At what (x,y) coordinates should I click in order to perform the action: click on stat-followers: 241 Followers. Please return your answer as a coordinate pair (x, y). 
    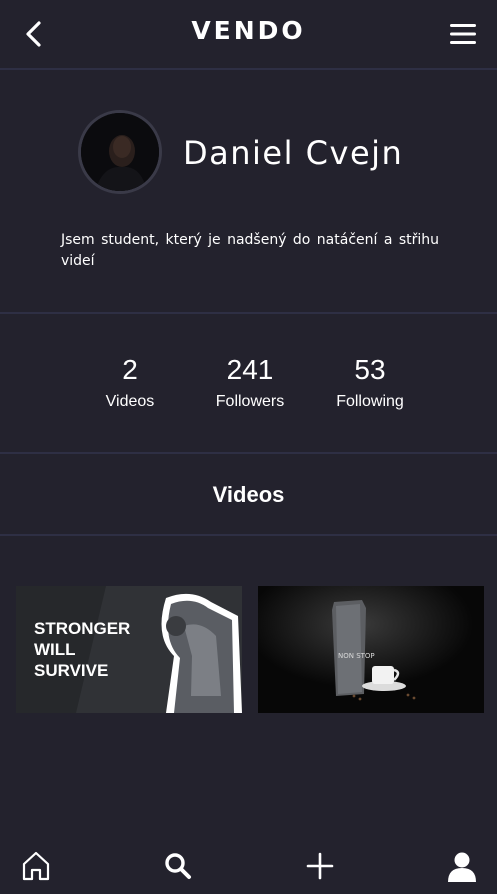
    Looking at the image, I should click on (250, 382).